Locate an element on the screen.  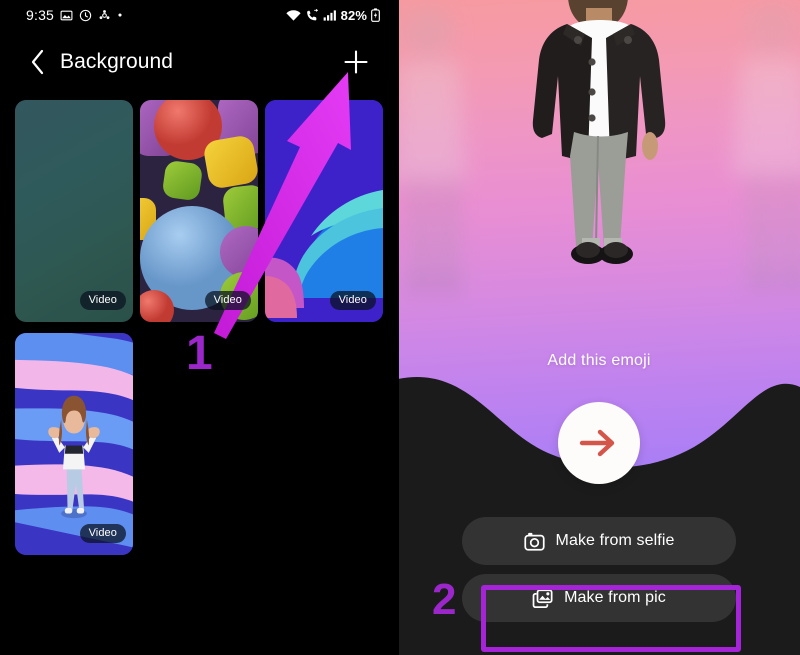
add-background-button is located at coordinates (356, 62).